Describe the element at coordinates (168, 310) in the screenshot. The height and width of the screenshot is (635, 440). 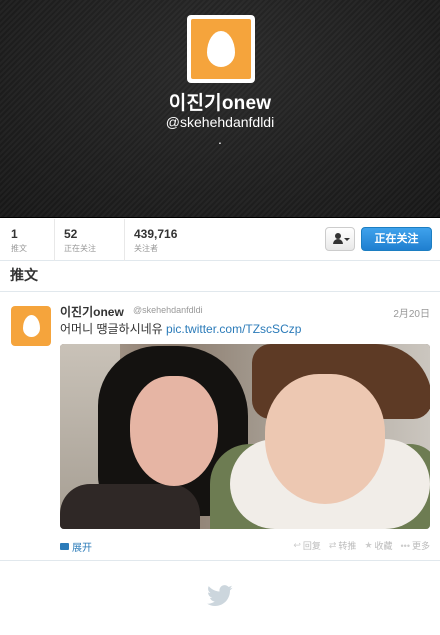
I see `tweet-author-handle: @skehehdanfdldi` at that location.